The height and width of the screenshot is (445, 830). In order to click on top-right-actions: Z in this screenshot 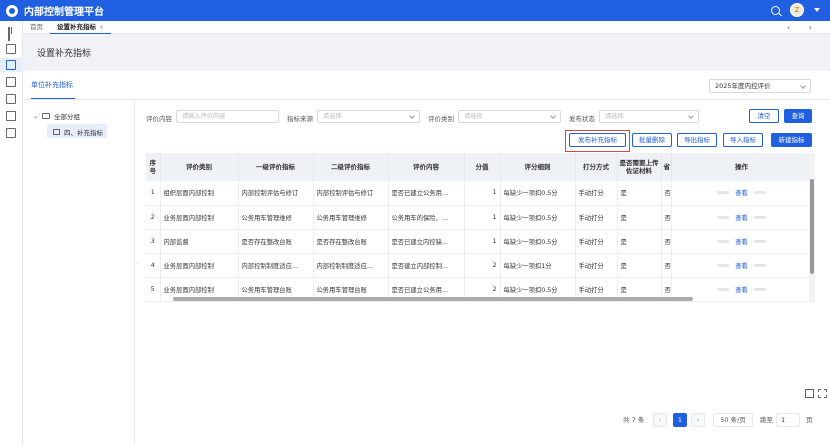, I will do `click(795, 10)`.